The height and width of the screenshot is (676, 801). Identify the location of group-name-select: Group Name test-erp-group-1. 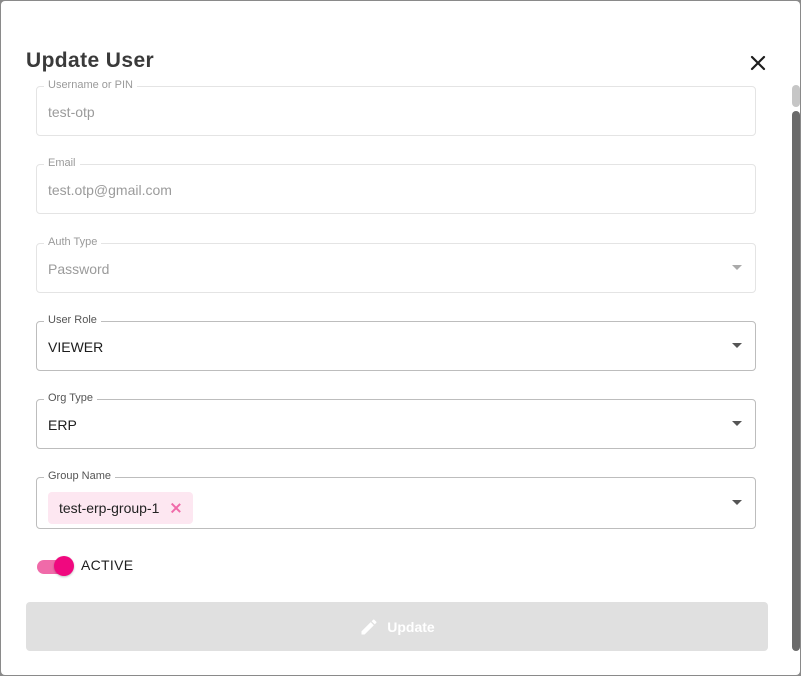
(396, 499).